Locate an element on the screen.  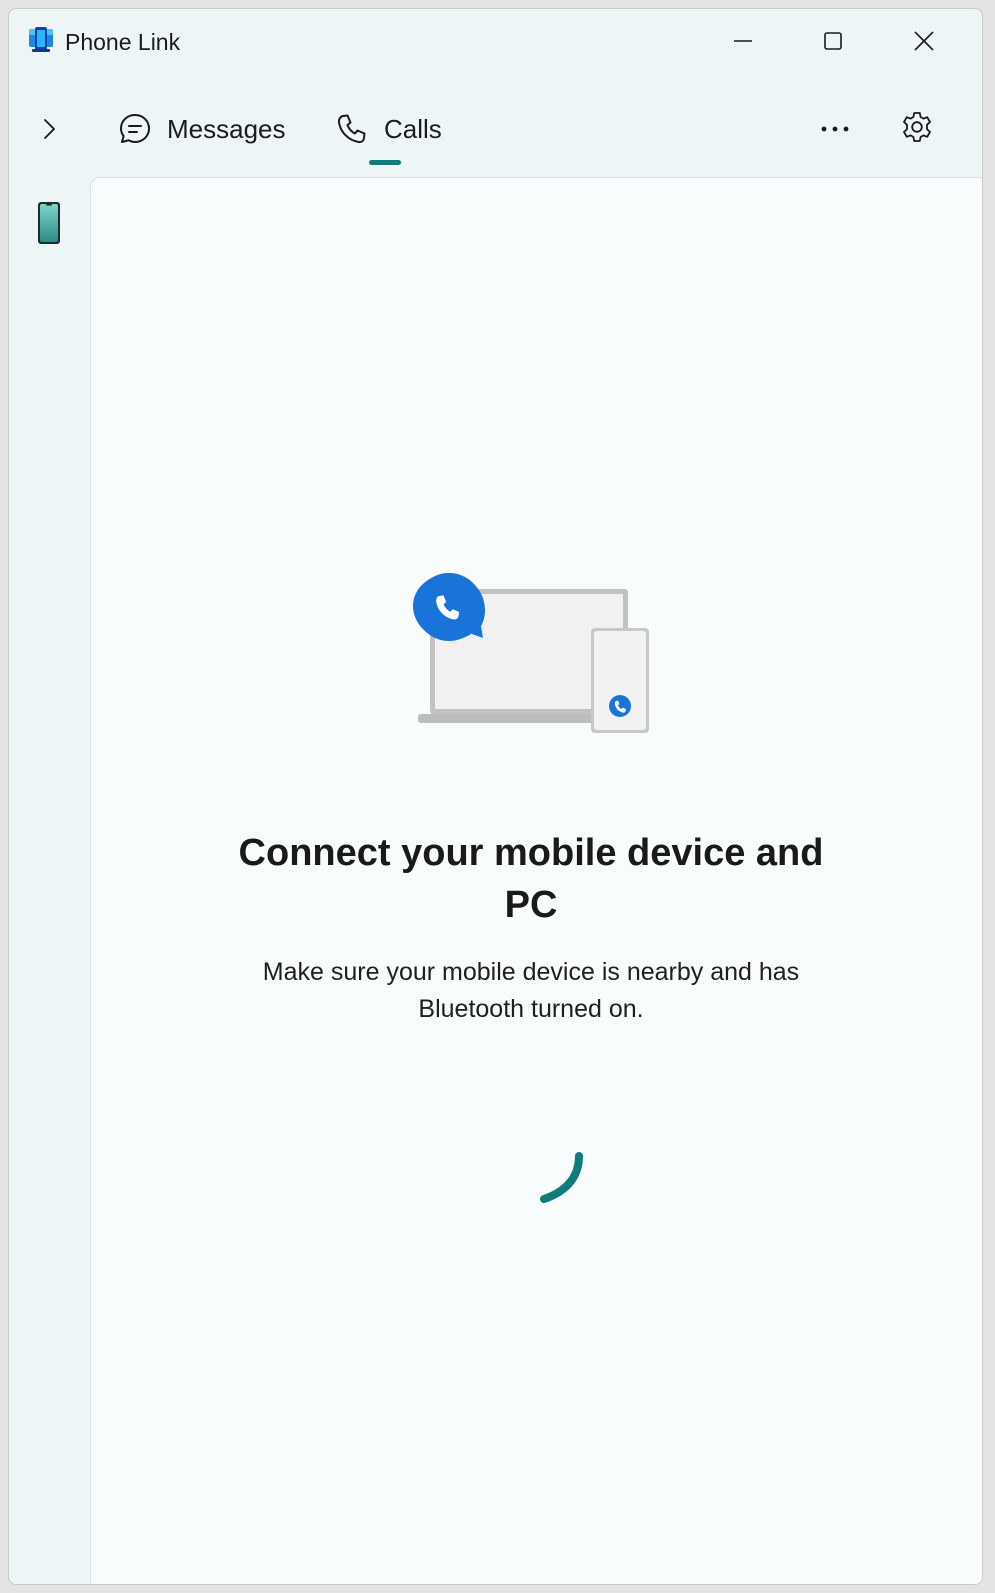
tab-calls: Calls is located at coordinates (388, 129).